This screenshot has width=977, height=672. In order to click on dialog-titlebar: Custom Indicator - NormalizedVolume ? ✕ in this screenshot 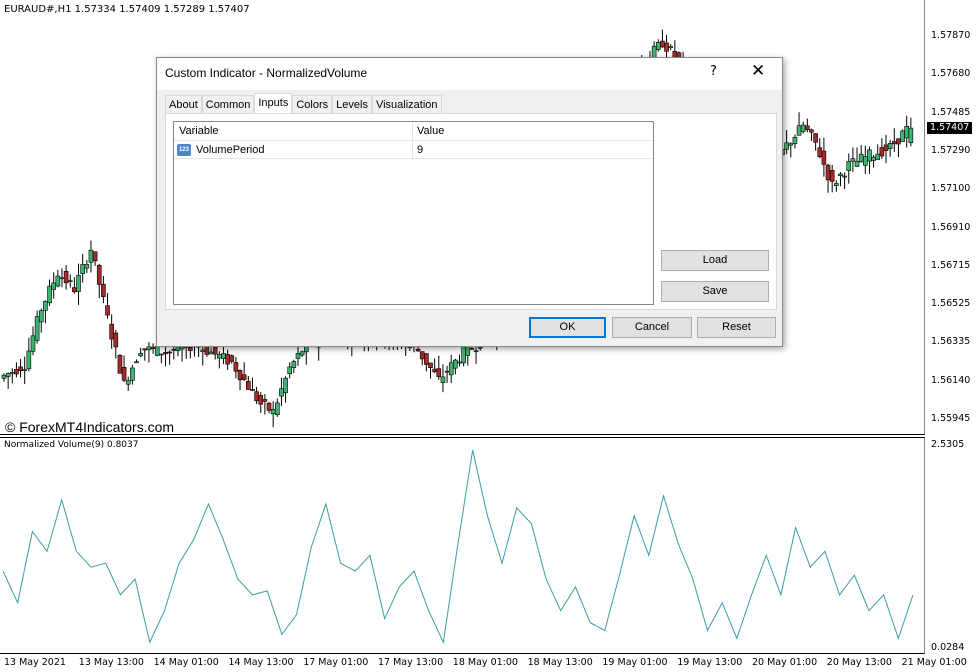, I will do `click(469, 74)`.